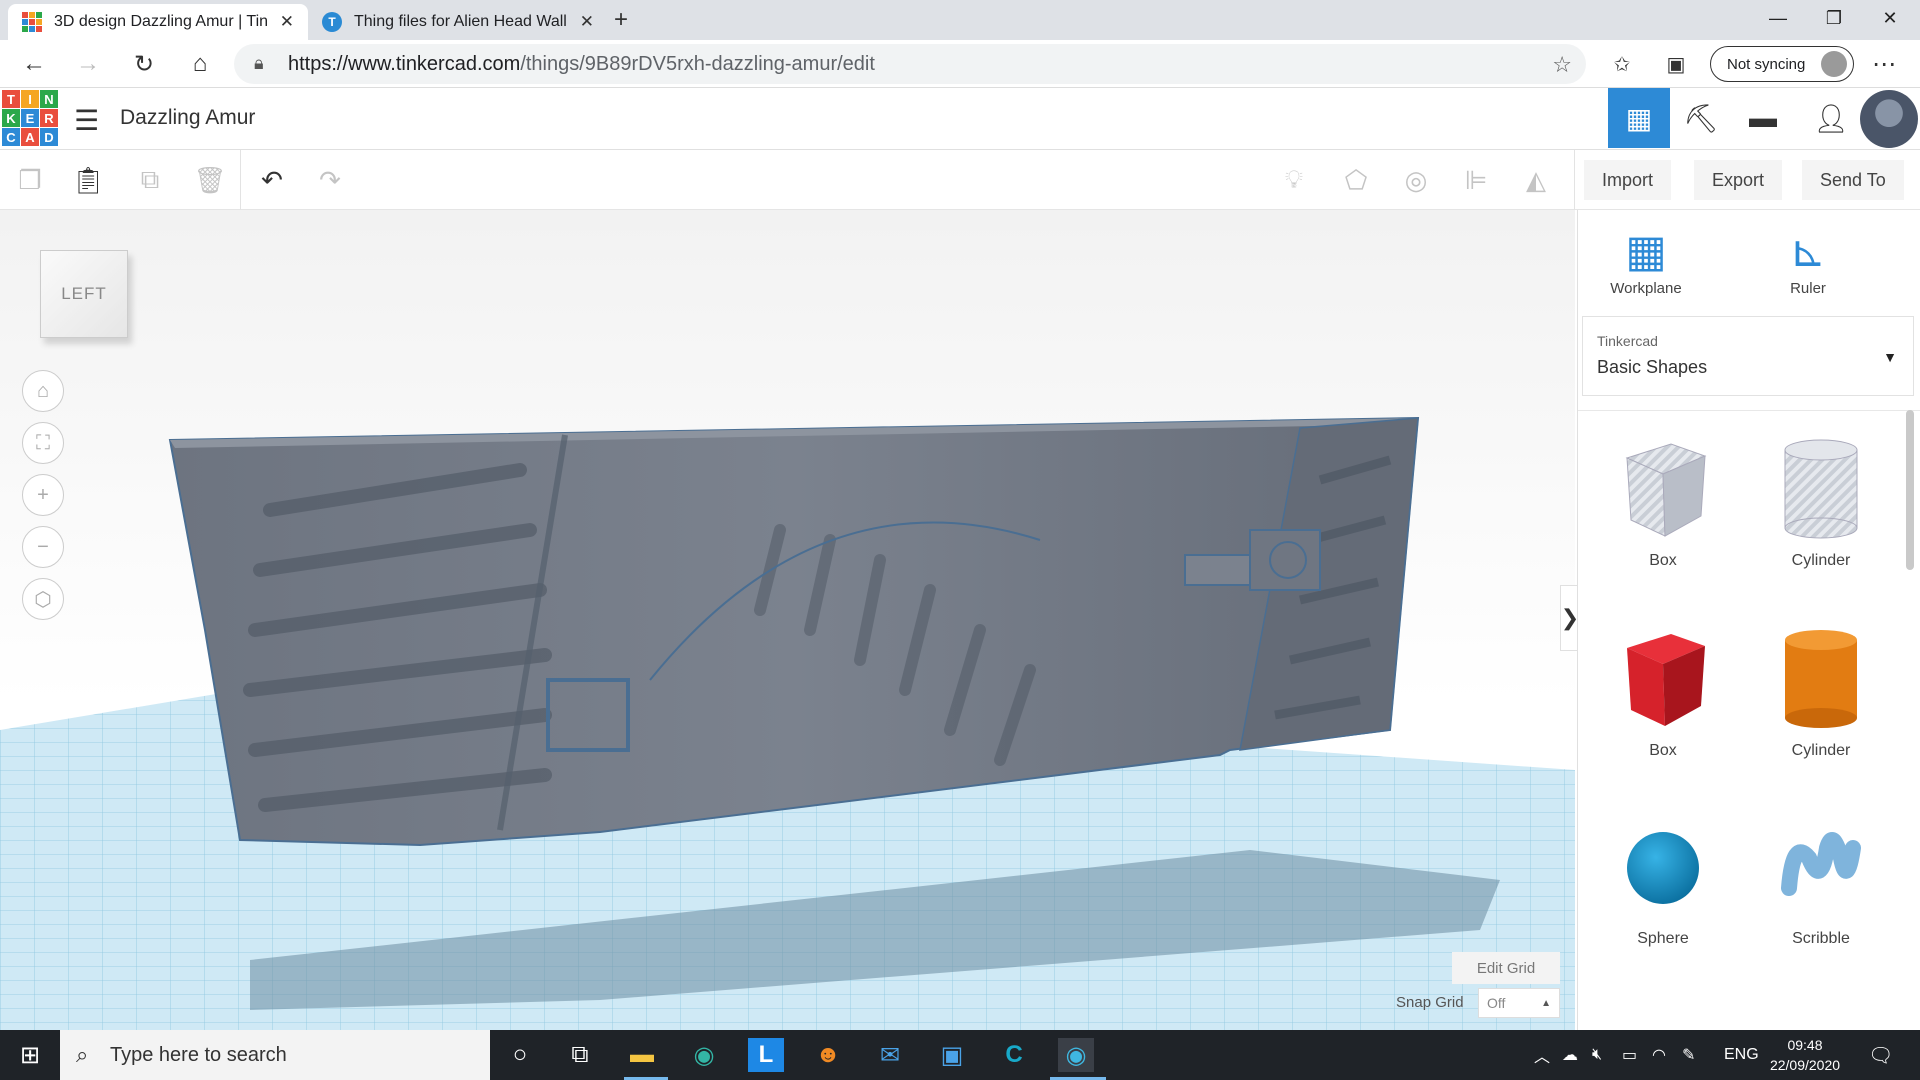 The height and width of the screenshot is (1080, 1920). Describe the element at coordinates (766, 1055) in the screenshot. I see `l-app-icon: L` at that location.